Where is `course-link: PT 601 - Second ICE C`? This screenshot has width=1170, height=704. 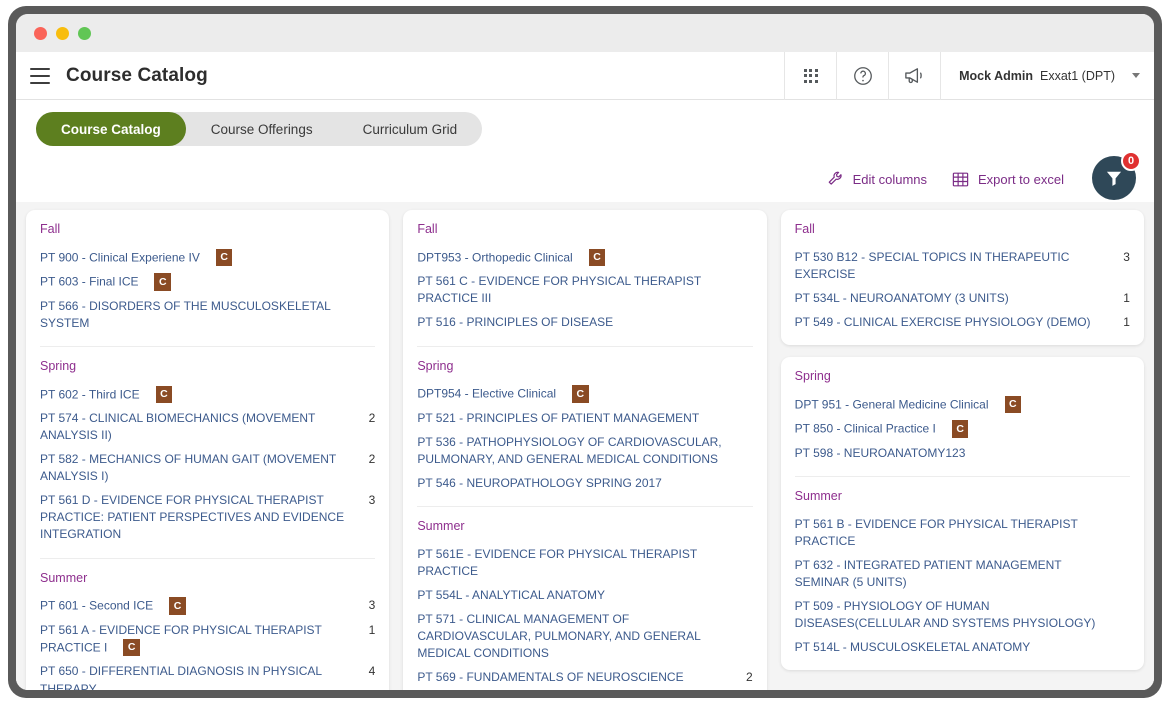
course-link: PT 601 - Second ICE C is located at coordinates (200, 606).